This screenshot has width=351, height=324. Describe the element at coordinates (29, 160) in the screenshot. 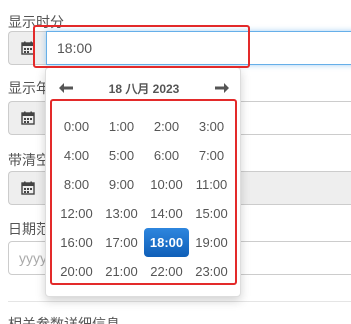

I see `clear-label: 带清空` at that location.